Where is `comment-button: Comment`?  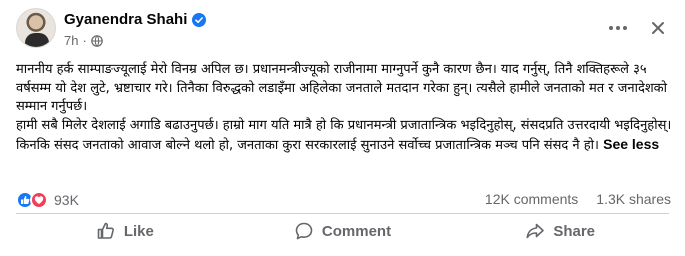
comment-button: Comment is located at coordinates (343, 231).